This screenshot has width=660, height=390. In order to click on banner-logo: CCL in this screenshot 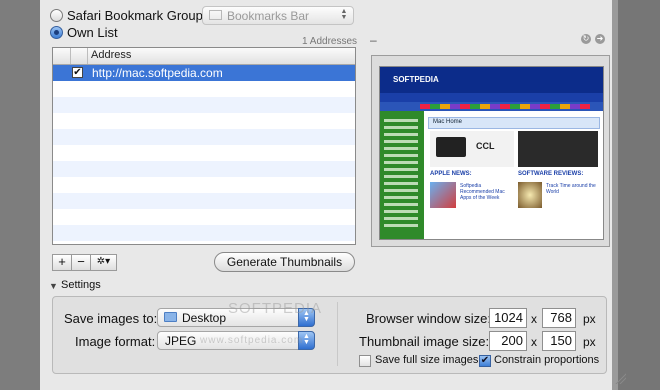, I will do `click(485, 146)`.